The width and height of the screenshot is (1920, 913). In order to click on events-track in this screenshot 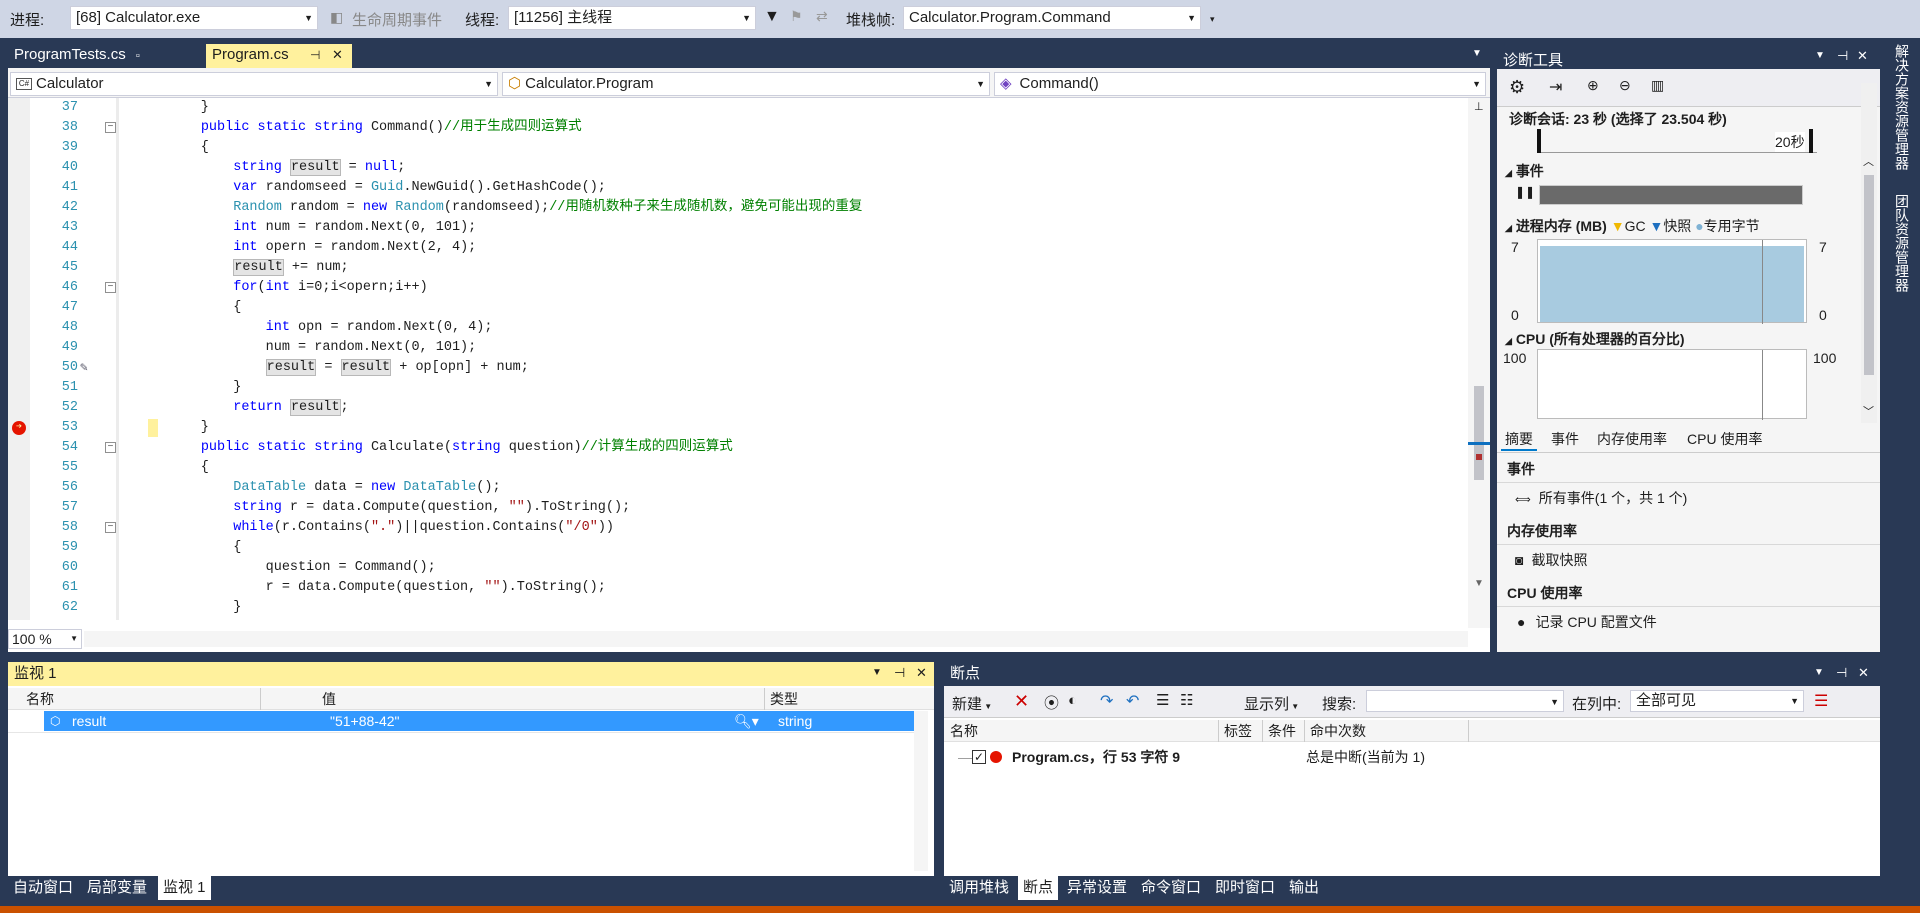, I will do `click(1671, 195)`.